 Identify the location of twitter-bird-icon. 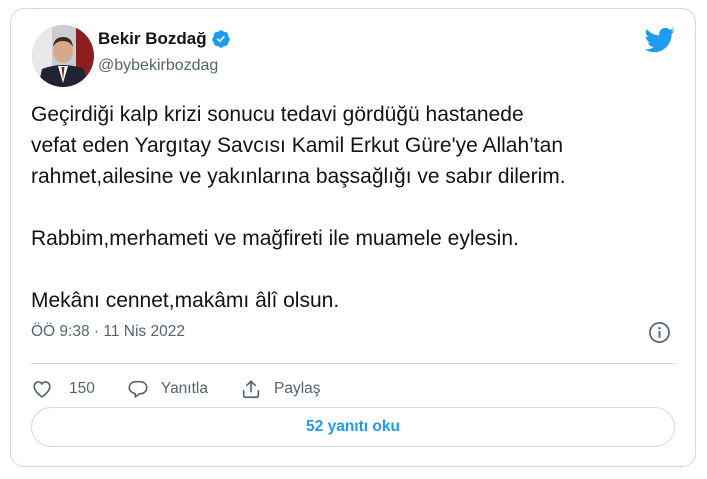
(660, 40).